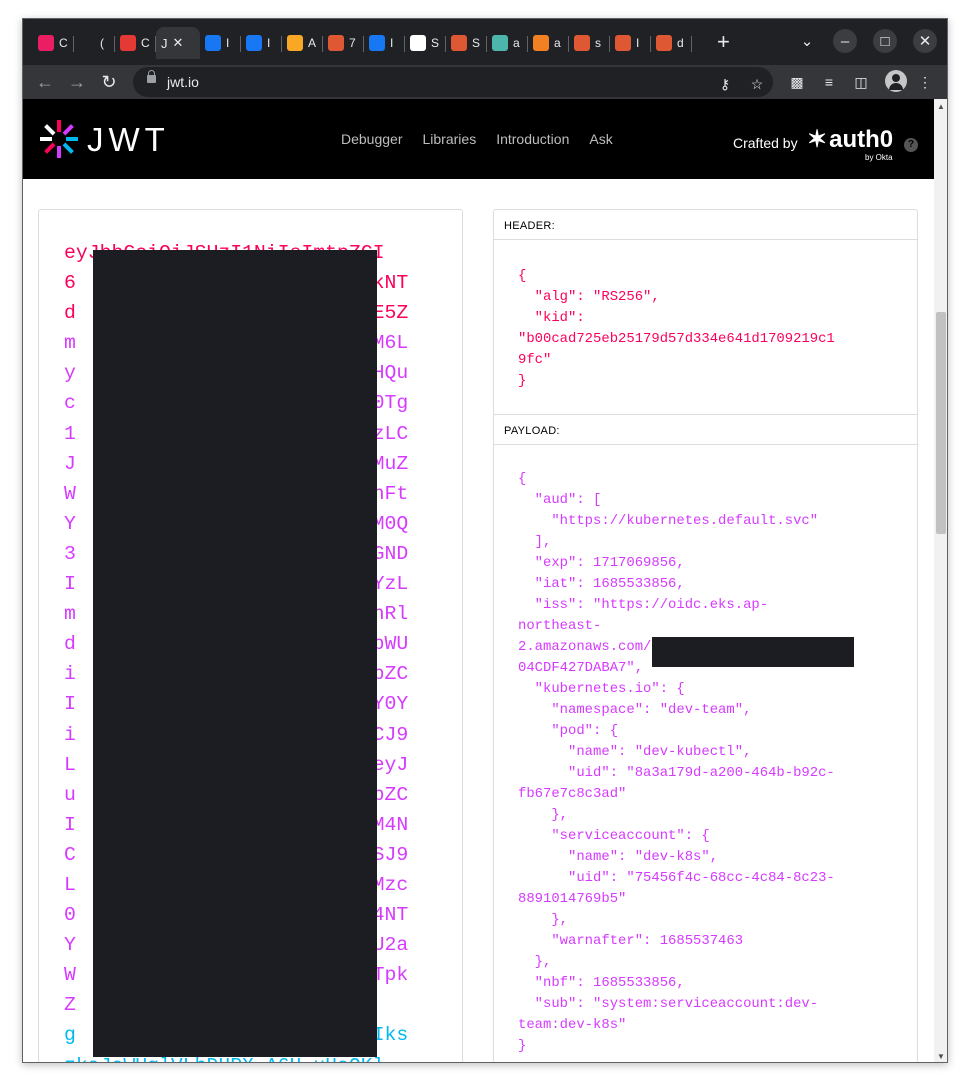 The image size is (969, 1088). What do you see at coordinates (845, 41) in the screenshot?
I see `minimize-button: –` at bounding box center [845, 41].